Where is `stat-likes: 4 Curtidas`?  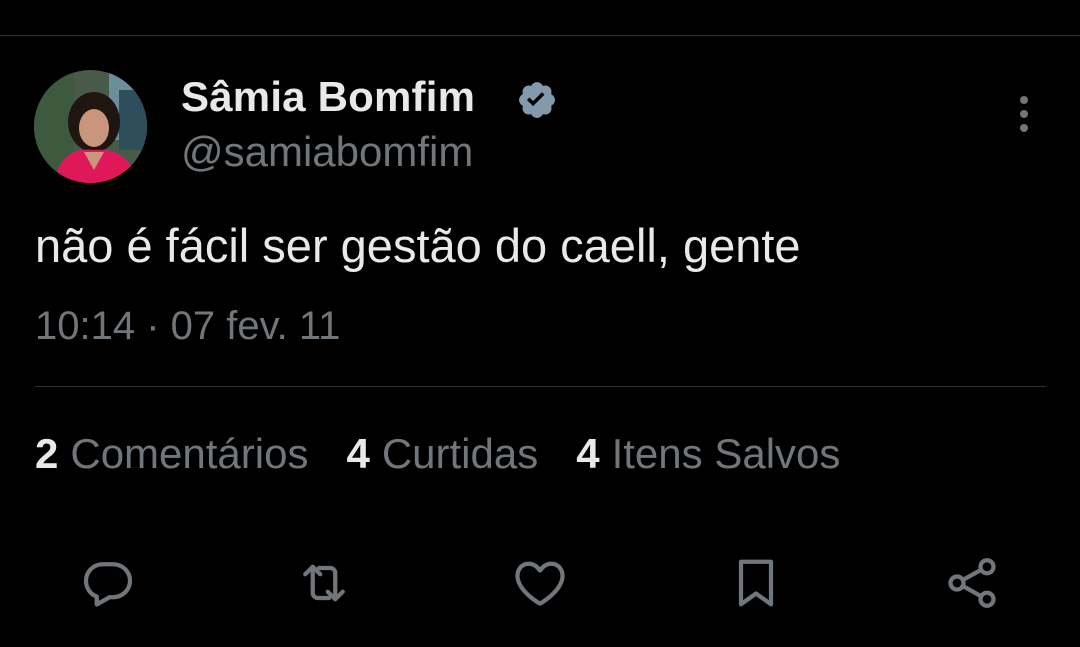 stat-likes: 4 Curtidas is located at coordinates (442, 454).